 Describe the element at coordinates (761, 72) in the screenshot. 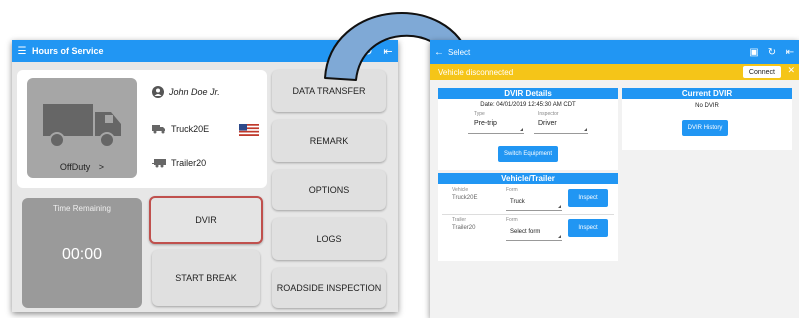

I see `connect-button: Connect` at that location.